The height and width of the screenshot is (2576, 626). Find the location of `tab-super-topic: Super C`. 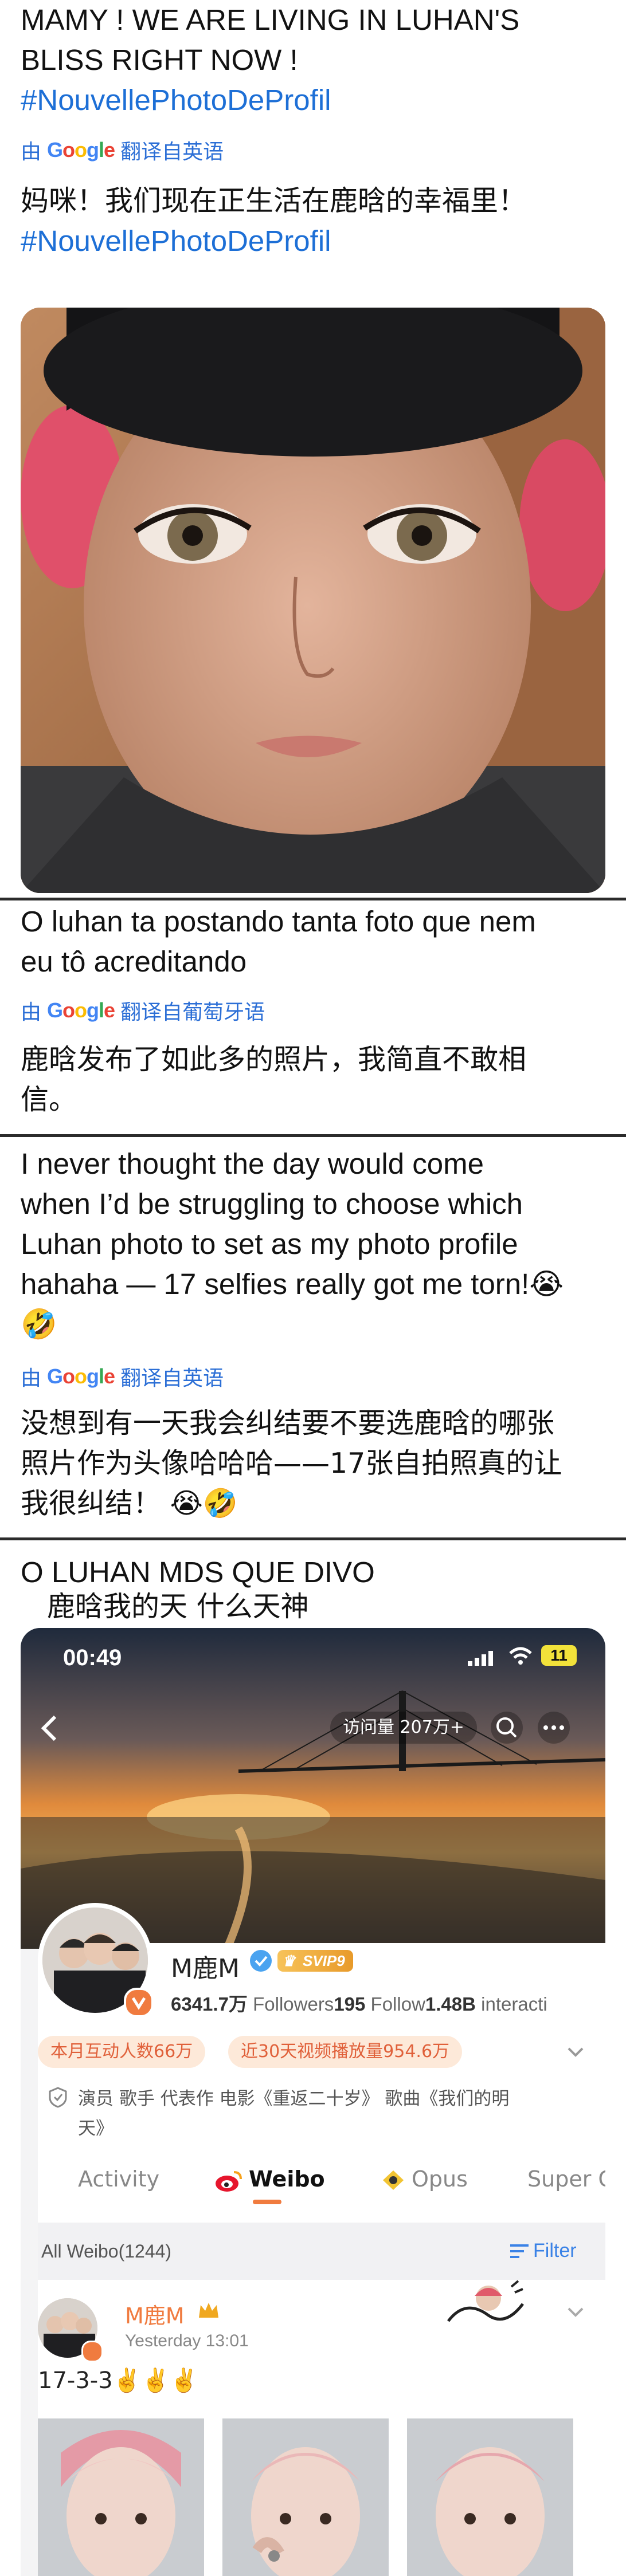

tab-super-topic: Super C is located at coordinates (566, 2179).